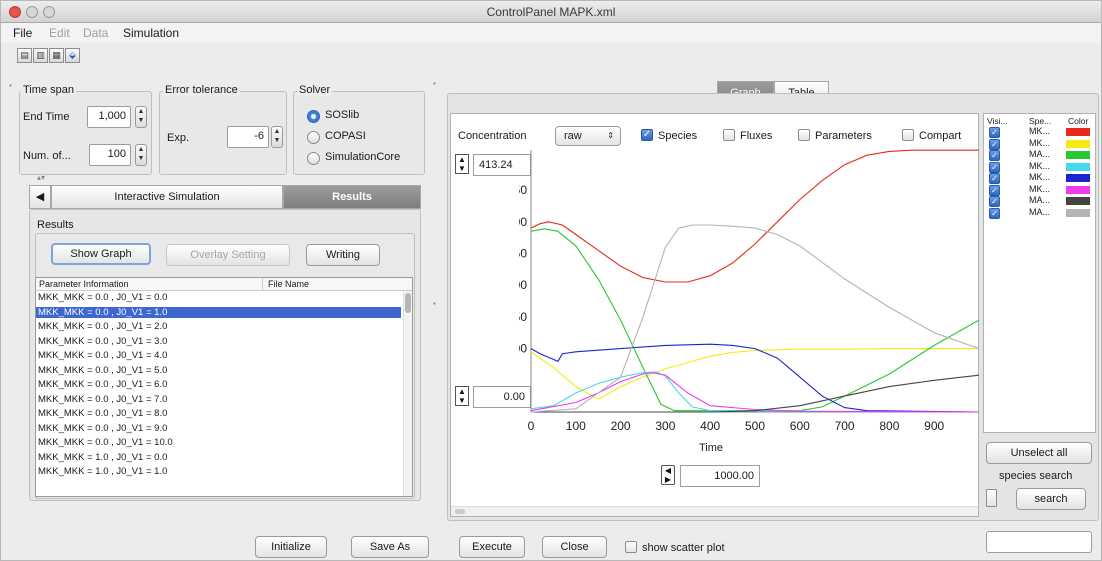 The image size is (1102, 561). I want to click on menu-edit: Edit, so click(59, 33).